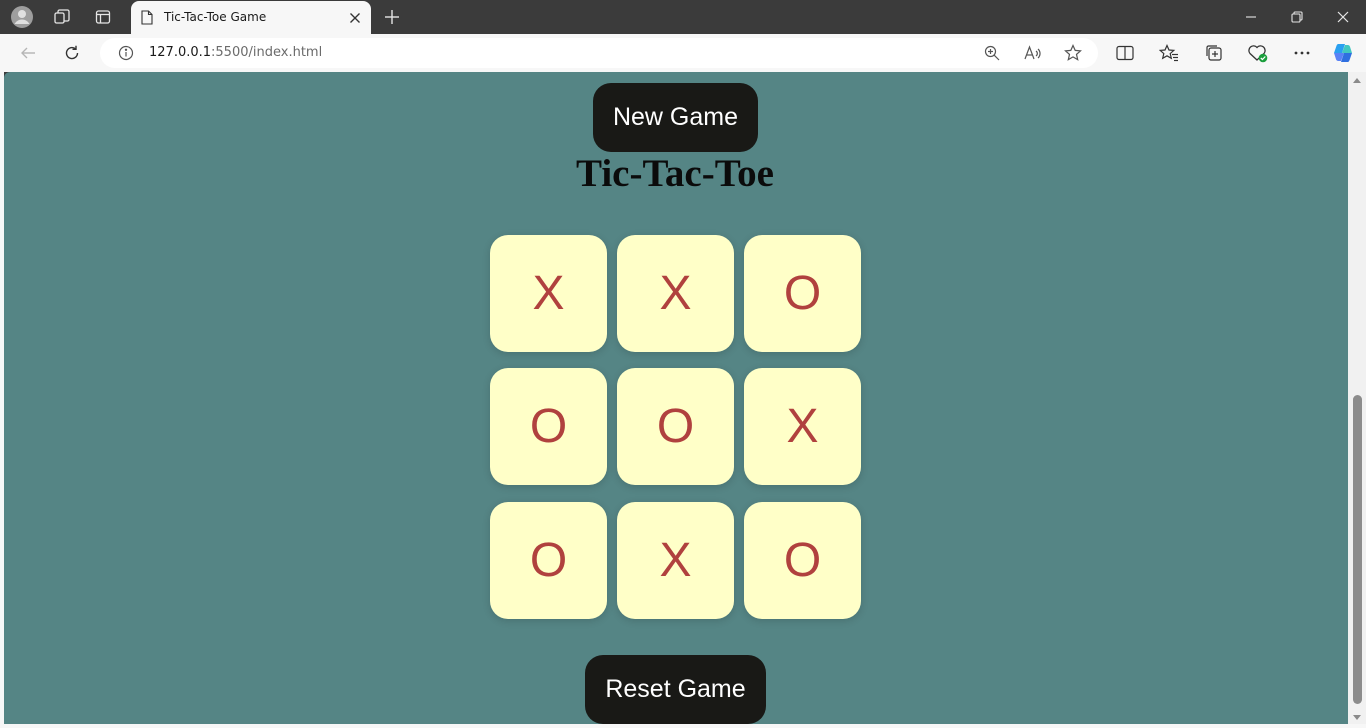  Describe the element at coordinates (1125, 53) in the screenshot. I see `split-screen-icon` at that location.